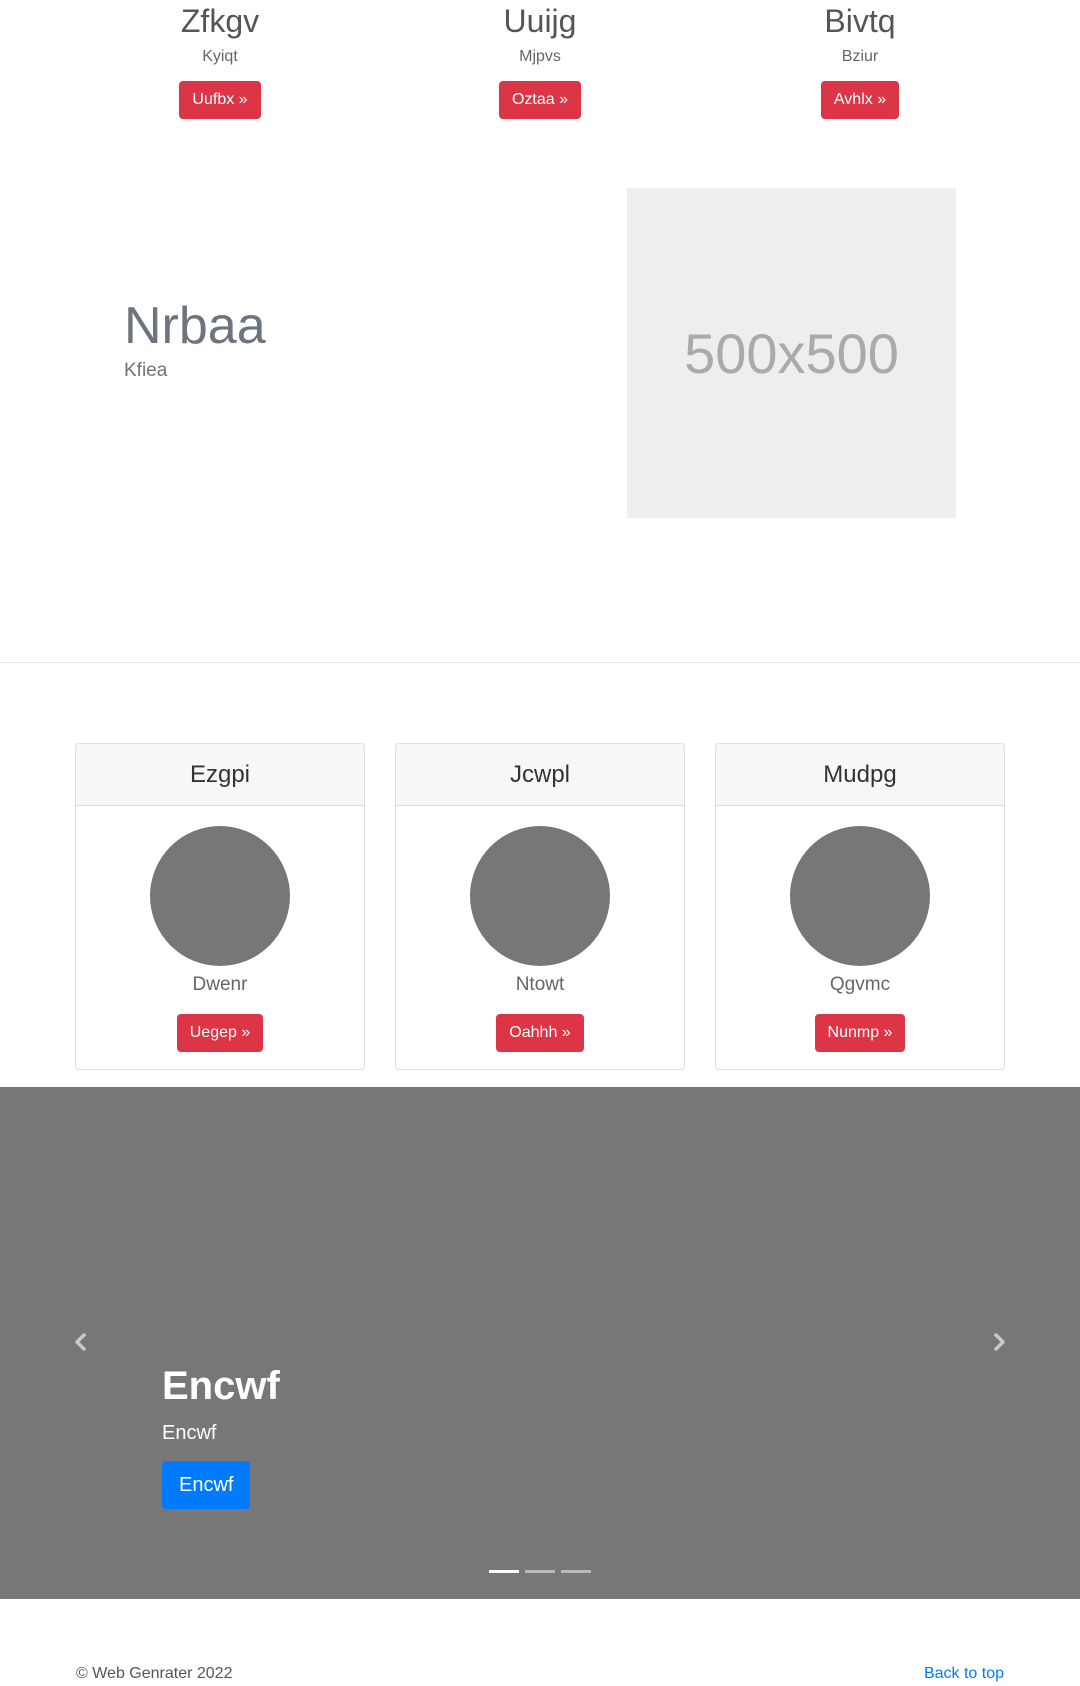  I want to click on card-header: Ezgpi, so click(220, 775).